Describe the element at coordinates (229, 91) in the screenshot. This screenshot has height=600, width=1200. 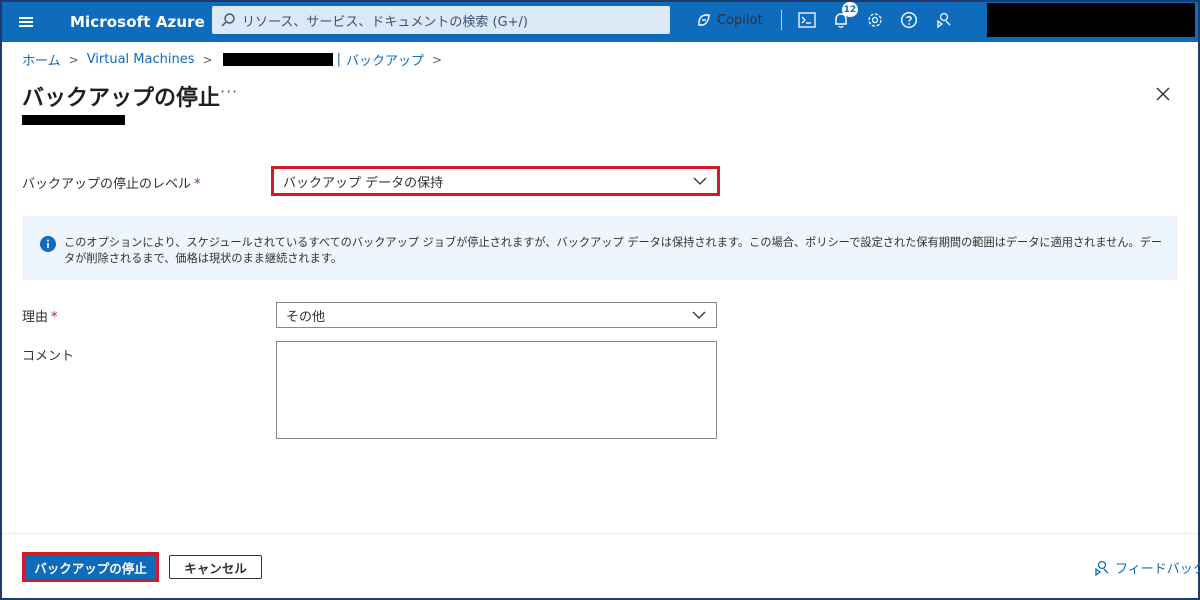
I see `more-options-icon: ···` at that location.